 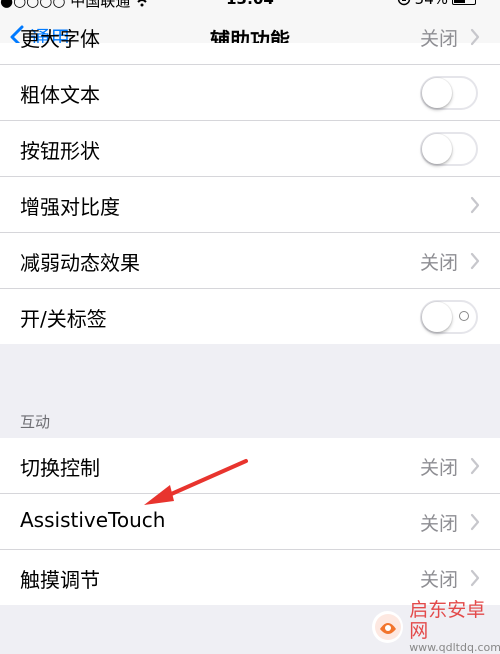 What do you see at coordinates (250, 36) in the screenshot?
I see `setting-row: 更大字体 关闭` at bounding box center [250, 36].